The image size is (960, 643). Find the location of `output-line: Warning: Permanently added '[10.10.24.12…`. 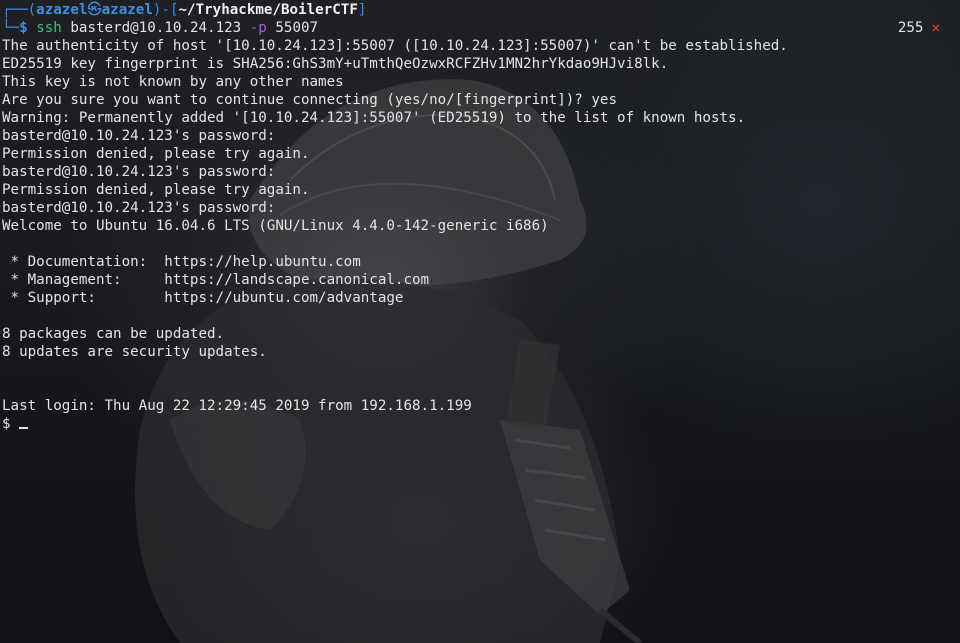

output-line: Warning: Permanently added '[10.10.24.12… is located at coordinates (374, 118).